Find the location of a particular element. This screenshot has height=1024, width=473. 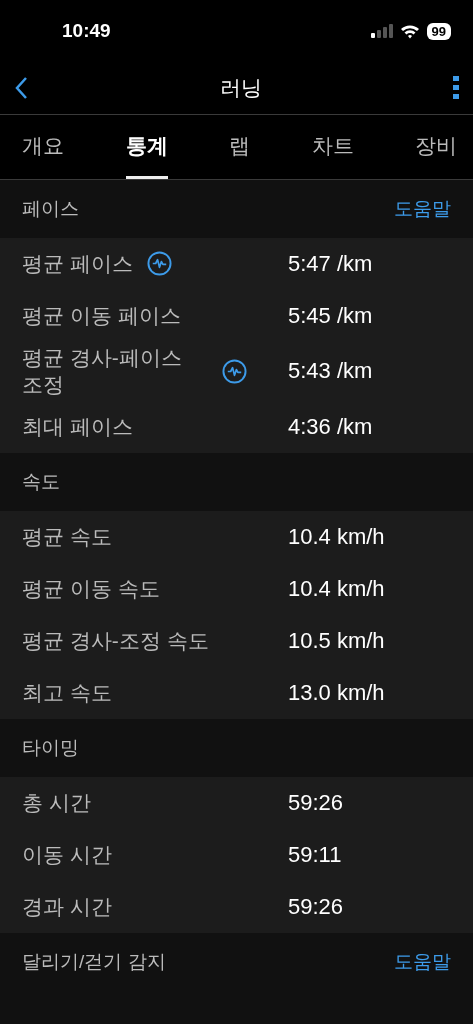

stat-label: 경과 시간 is located at coordinates (67, 906).